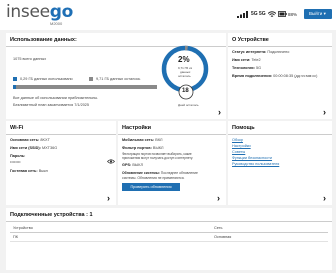 The image size is (336, 273). What do you see at coordinates (249, 52) in the screenshot?
I see `device-row-label: Статус интернета:` at bounding box center [249, 52].